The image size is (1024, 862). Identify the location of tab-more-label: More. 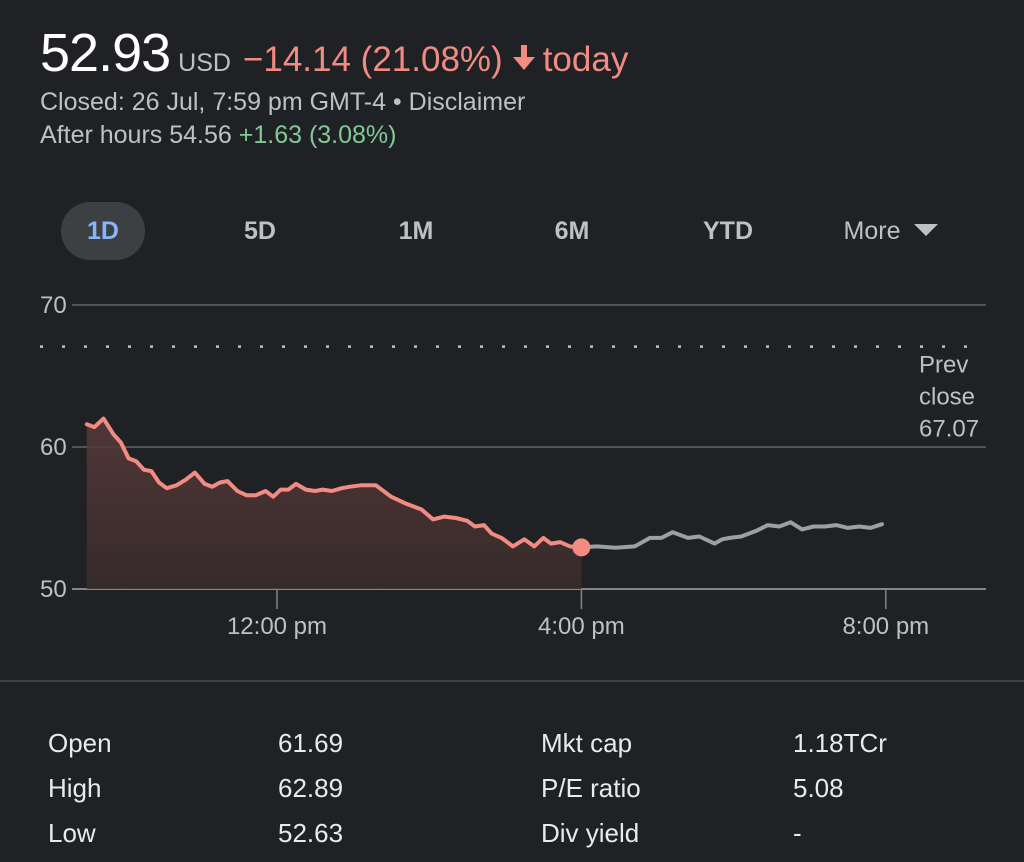
(872, 231).